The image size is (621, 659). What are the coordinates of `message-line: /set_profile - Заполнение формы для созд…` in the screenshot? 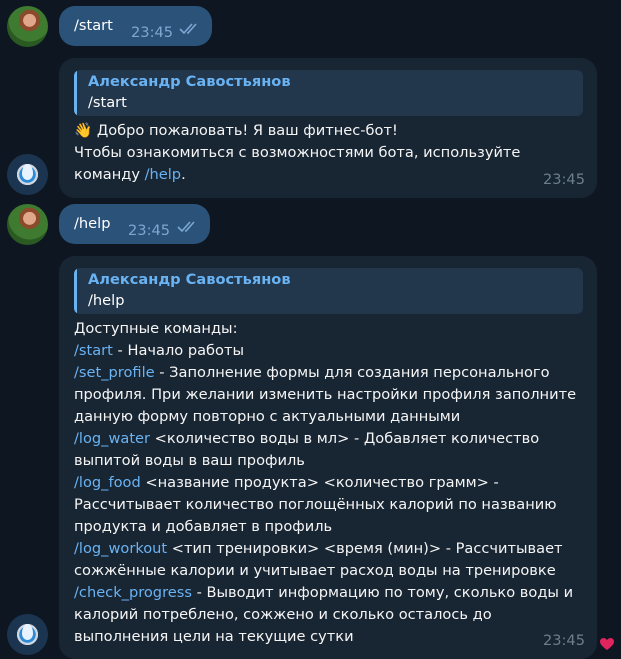 It's located at (312, 372).